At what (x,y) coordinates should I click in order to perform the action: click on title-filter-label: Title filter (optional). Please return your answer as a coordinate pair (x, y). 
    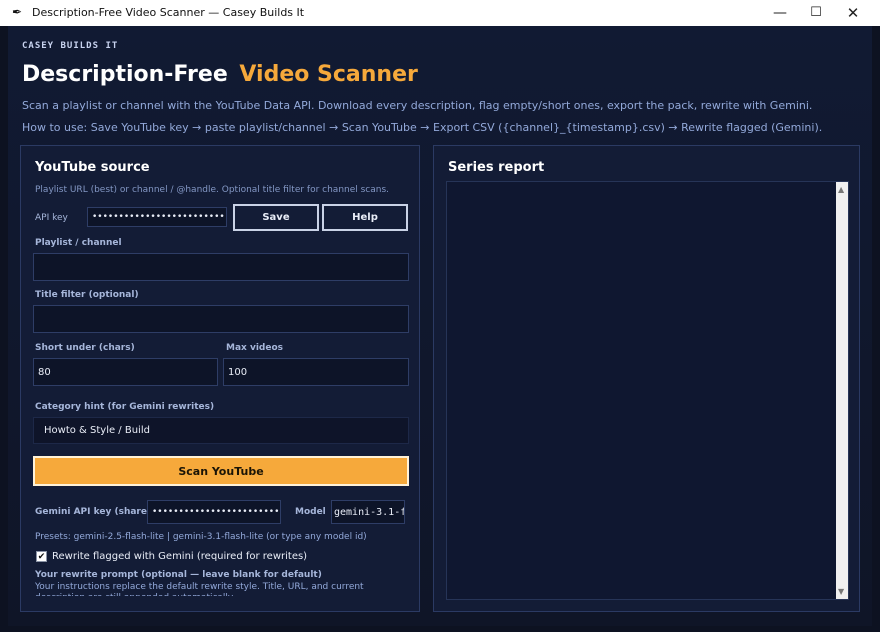
    Looking at the image, I should click on (87, 295).